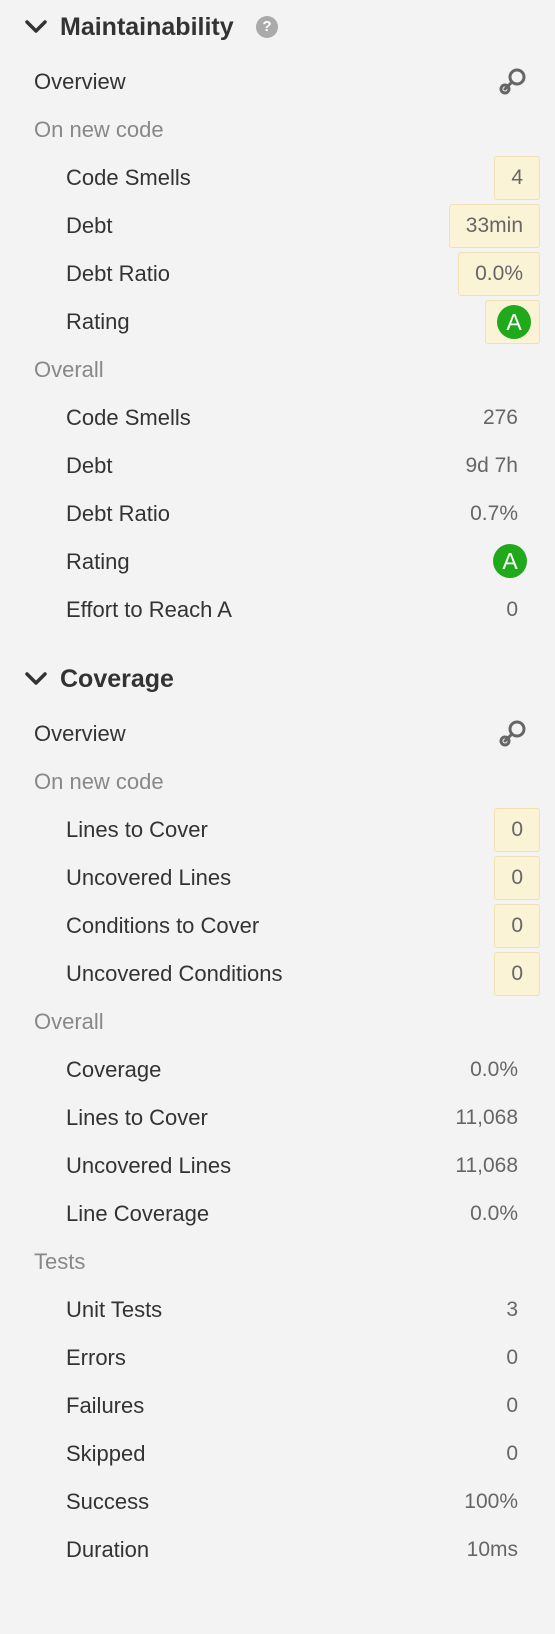 This screenshot has width=555, height=1634. Describe the element at coordinates (106, 1453) in the screenshot. I see `metric-label: Skipped` at that location.